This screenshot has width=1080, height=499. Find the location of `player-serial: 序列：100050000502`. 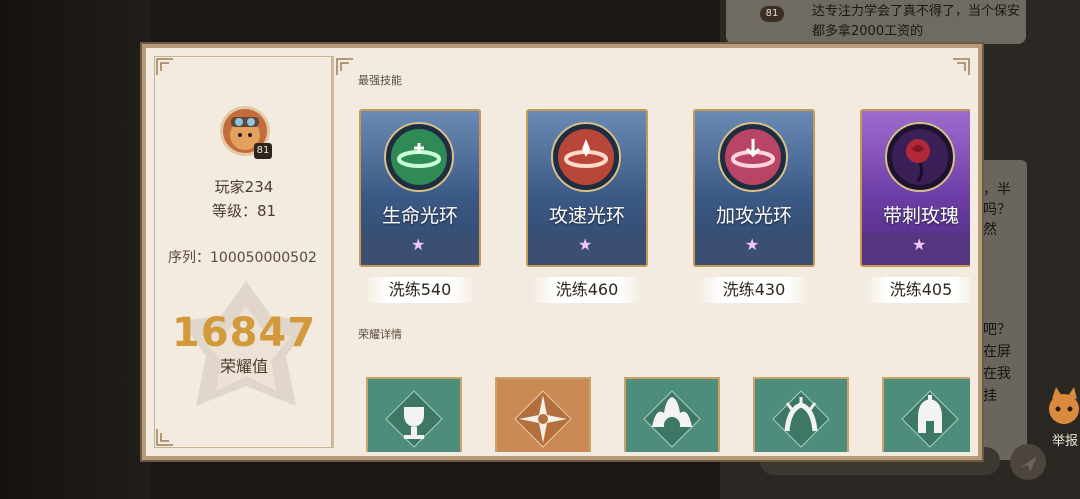

player-serial: 序列：100050000502 is located at coordinates (242, 258).